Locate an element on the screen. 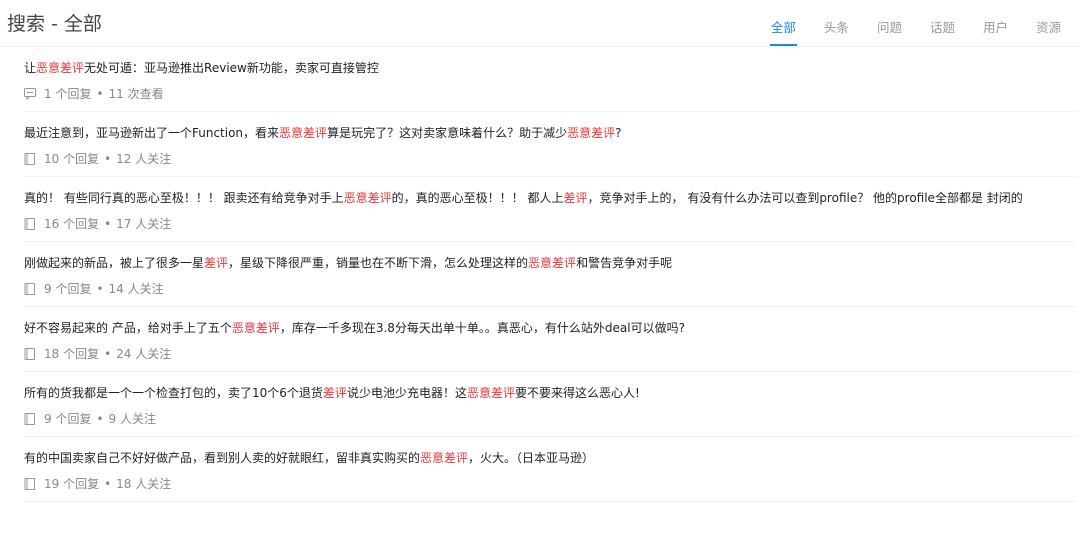  reply-count: 10 个回复 is located at coordinates (72, 159).